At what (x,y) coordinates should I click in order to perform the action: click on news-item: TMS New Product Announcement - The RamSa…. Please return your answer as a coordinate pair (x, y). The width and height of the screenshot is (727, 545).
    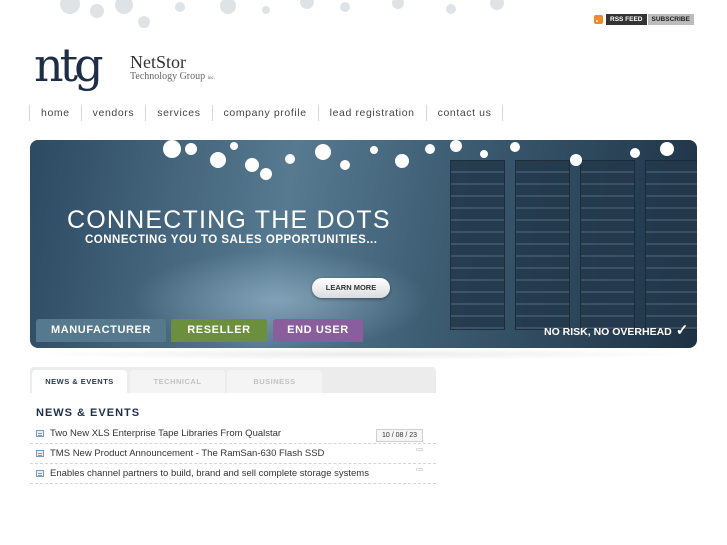
    Looking at the image, I should click on (233, 454).